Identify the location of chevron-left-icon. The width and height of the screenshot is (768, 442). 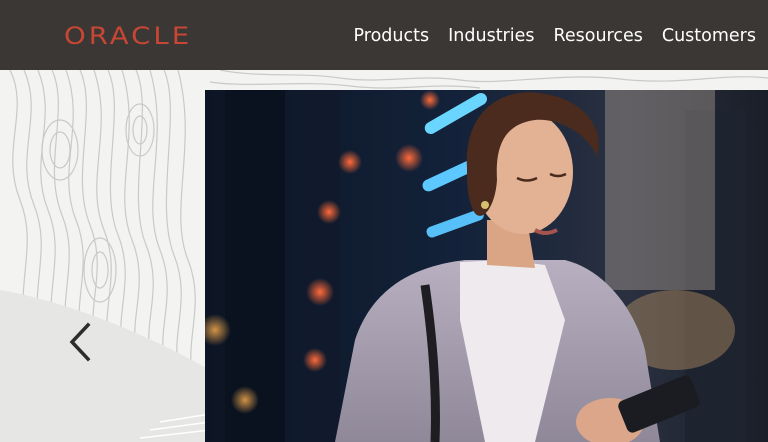
(80, 342).